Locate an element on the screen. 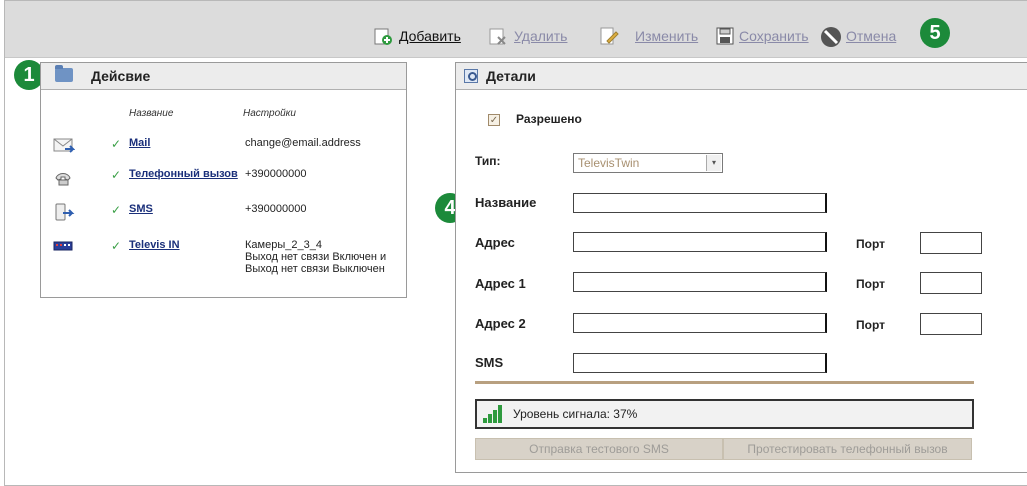  sms-icon is located at coordinates (64, 212).